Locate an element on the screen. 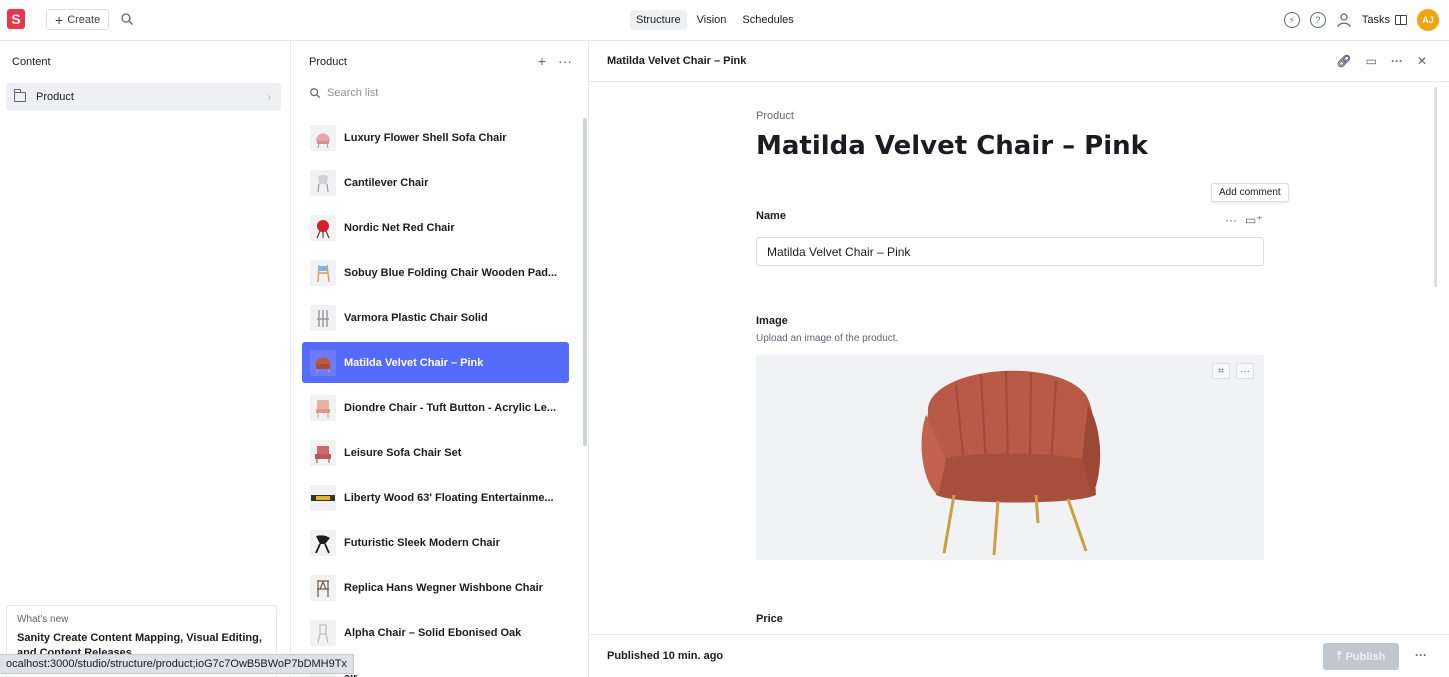 Image resolution: width=1449 pixels, height=677 pixels. product-image: ⌗ ··· is located at coordinates (1010, 457).